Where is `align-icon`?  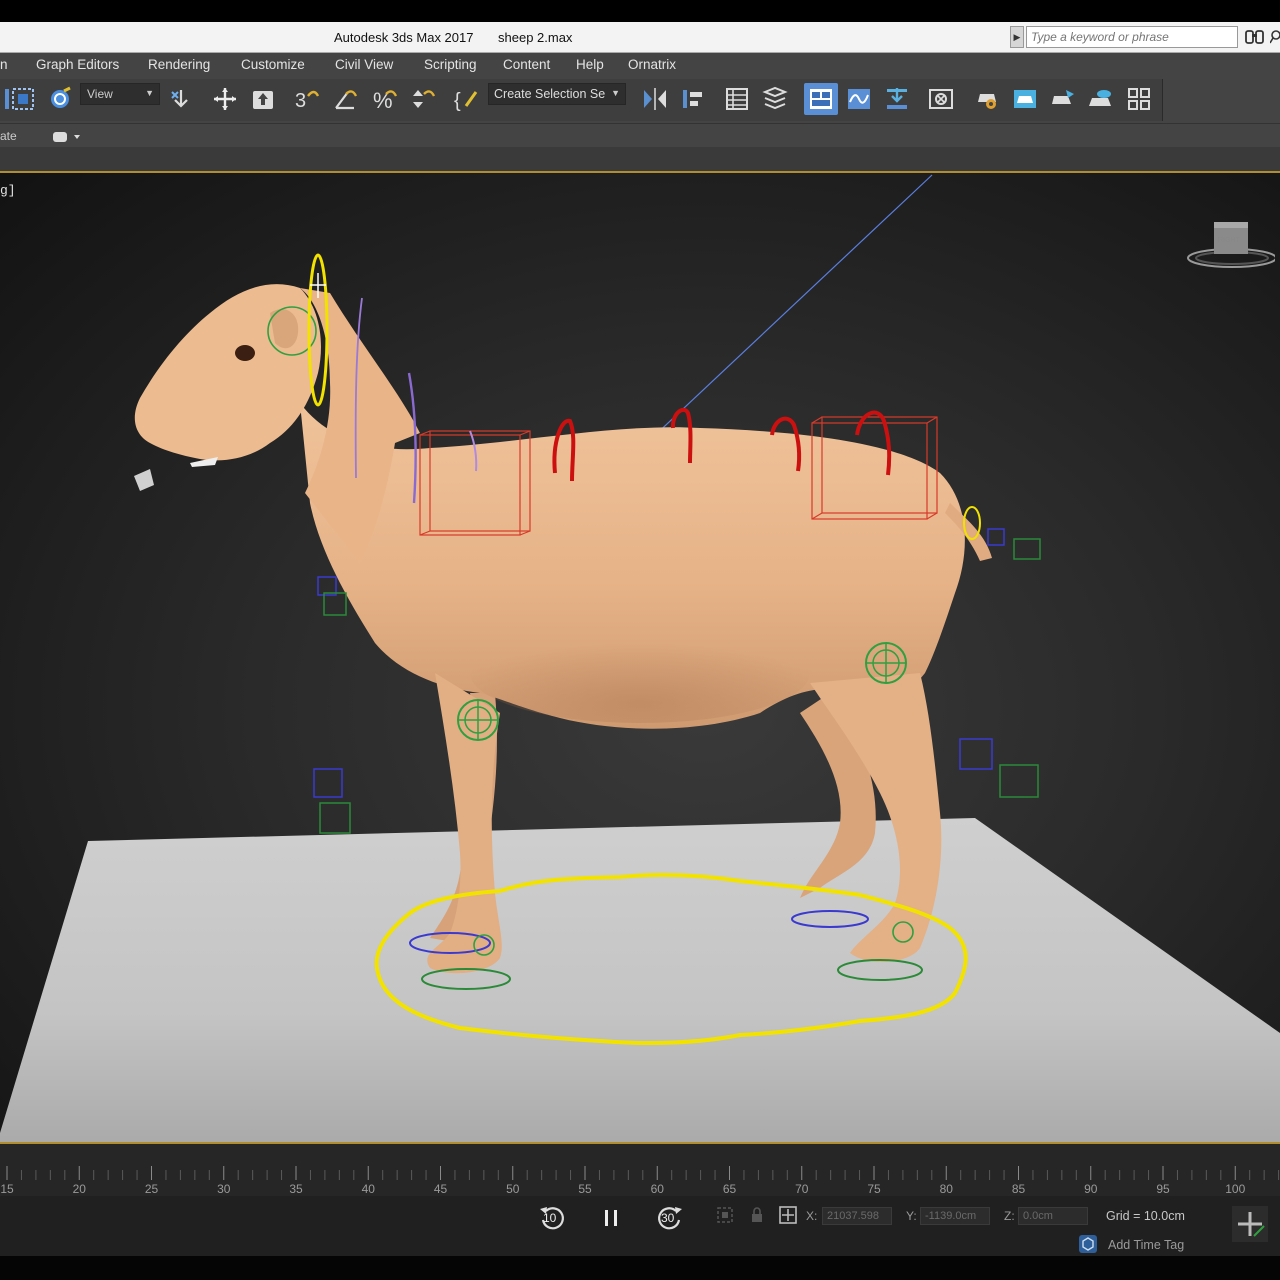 align-icon is located at coordinates (693, 99).